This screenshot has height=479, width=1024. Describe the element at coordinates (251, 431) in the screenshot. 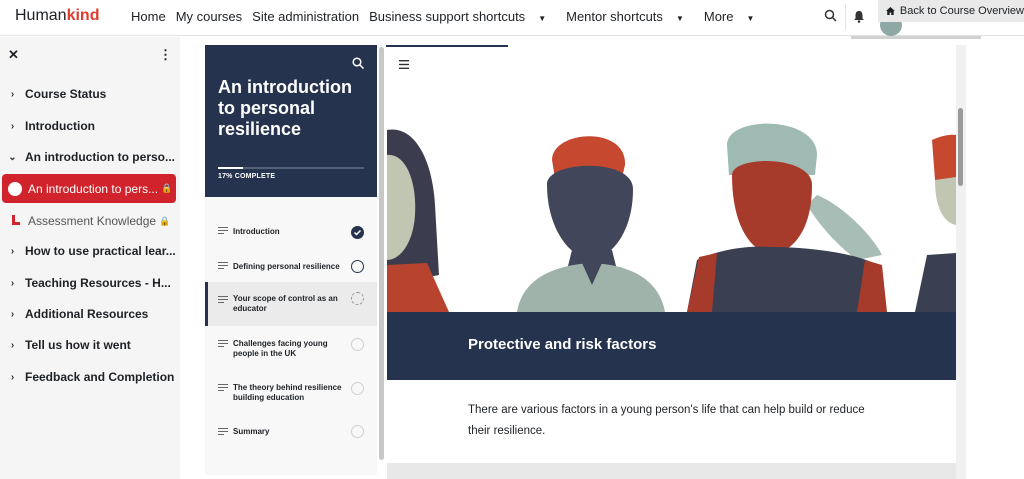

I see `lesson-label: Summary` at that location.